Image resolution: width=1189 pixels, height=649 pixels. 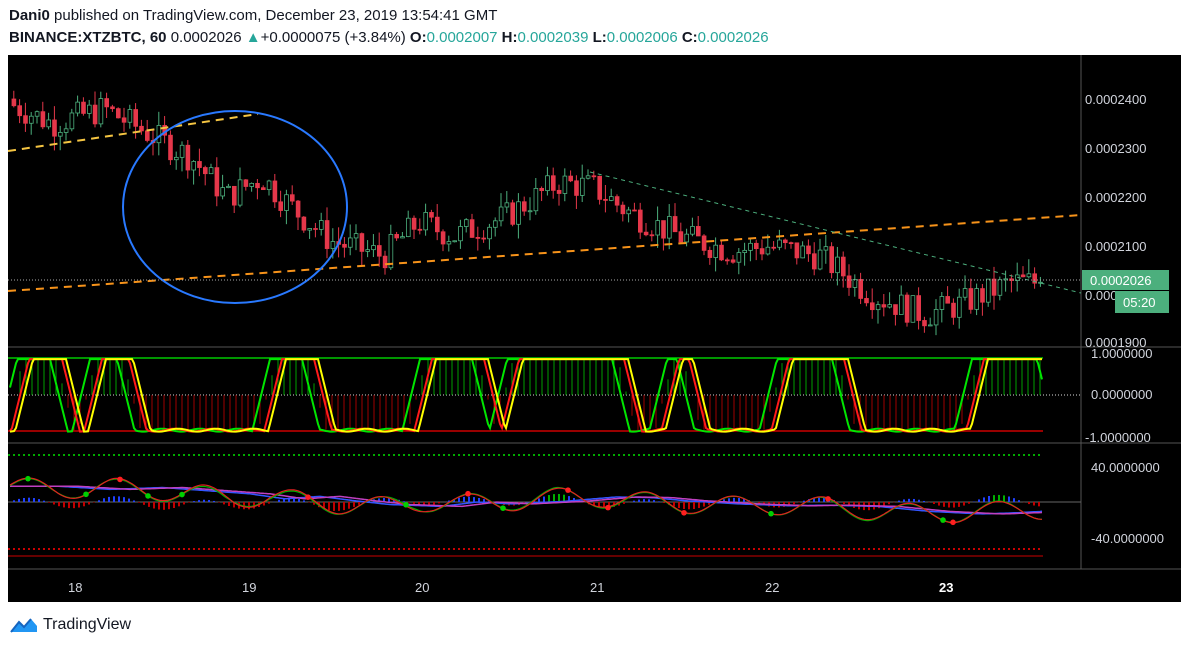 What do you see at coordinates (133, 132) in the screenshot?
I see `upper-trendline-yellow` at bounding box center [133, 132].